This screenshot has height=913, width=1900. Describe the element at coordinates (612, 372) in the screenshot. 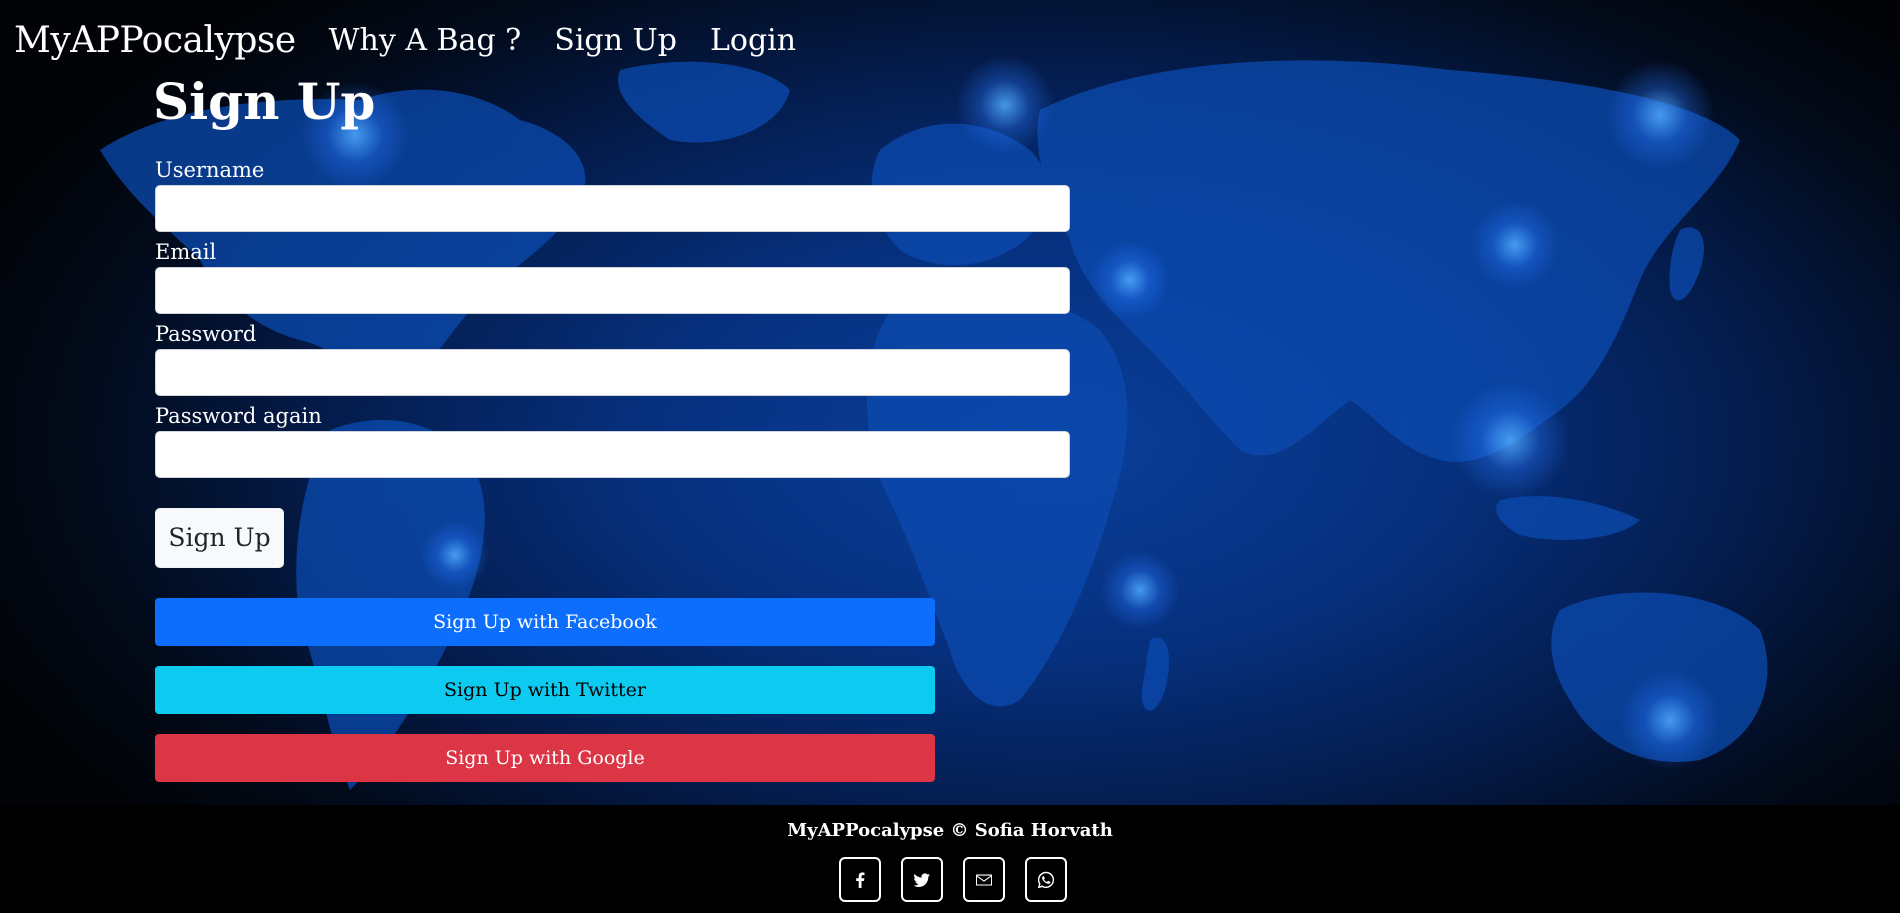

I see `password-input` at that location.